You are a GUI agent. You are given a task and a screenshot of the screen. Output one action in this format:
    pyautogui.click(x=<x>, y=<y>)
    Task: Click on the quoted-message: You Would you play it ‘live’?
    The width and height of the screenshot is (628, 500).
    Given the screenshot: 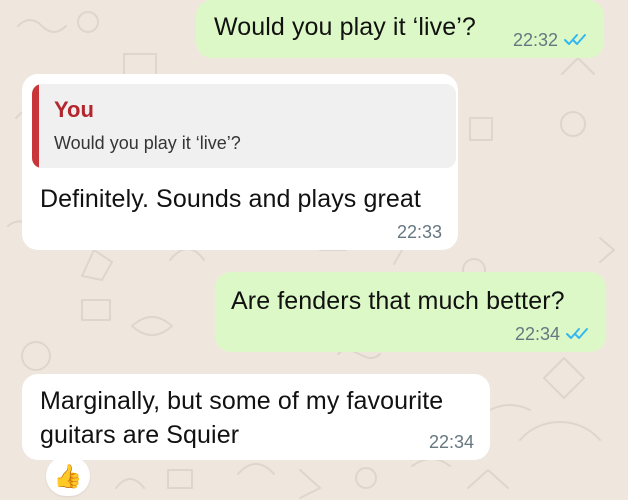 What is the action you would take?
    pyautogui.click(x=244, y=126)
    